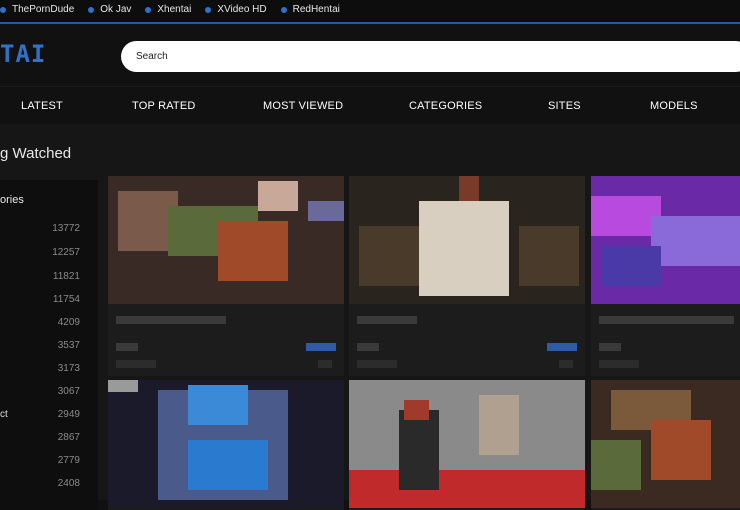  I want to click on top-link-label: ThePornDude, so click(43, 9).